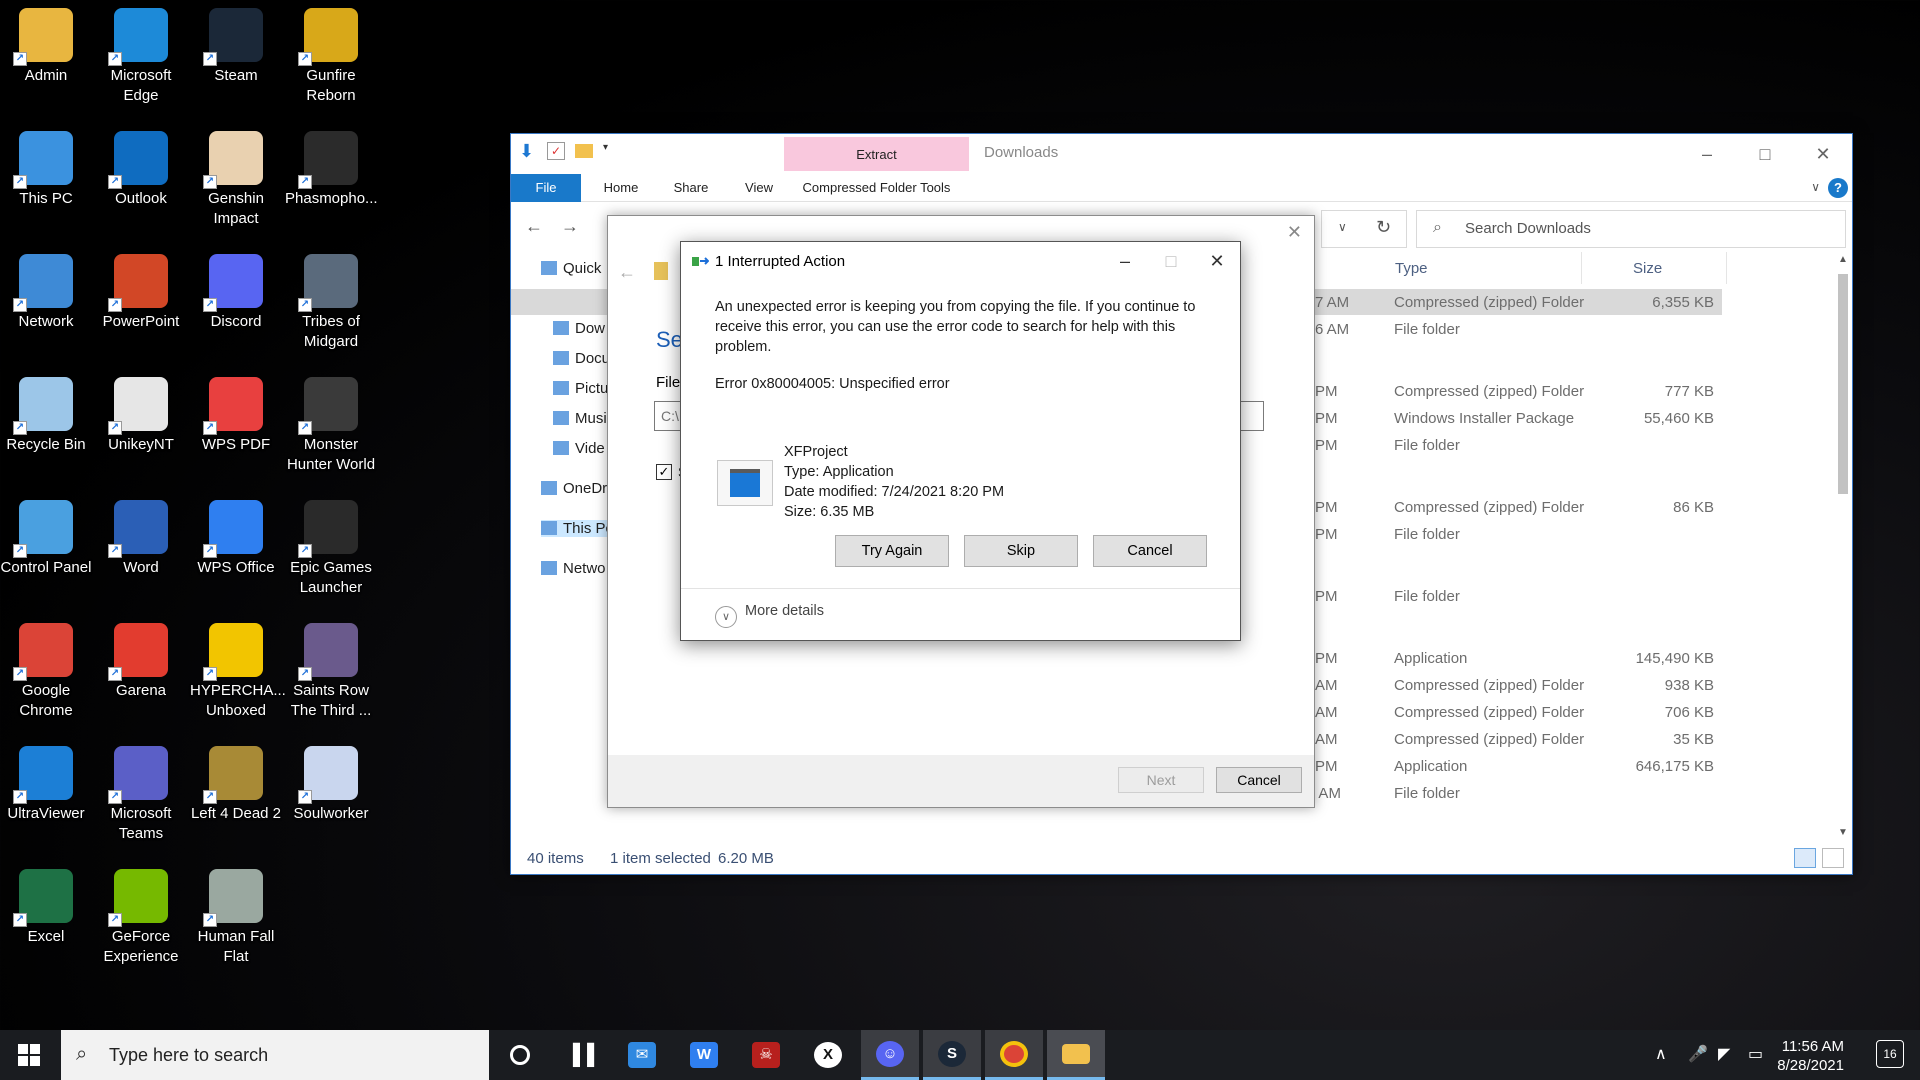  Describe the element at coordinates (46, 674) in the screenshot. I see `desktop-icon: ↗ Google Chrome` at that location.